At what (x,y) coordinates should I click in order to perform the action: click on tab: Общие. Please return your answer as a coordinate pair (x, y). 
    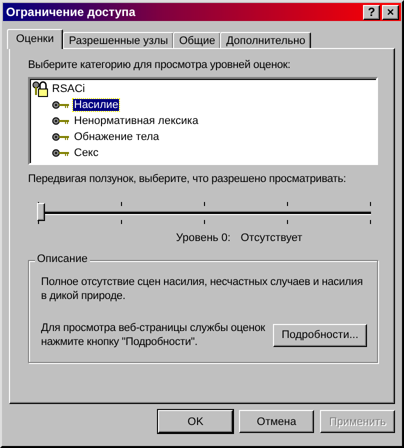
    Looking at the image, I should click on (197, 40).